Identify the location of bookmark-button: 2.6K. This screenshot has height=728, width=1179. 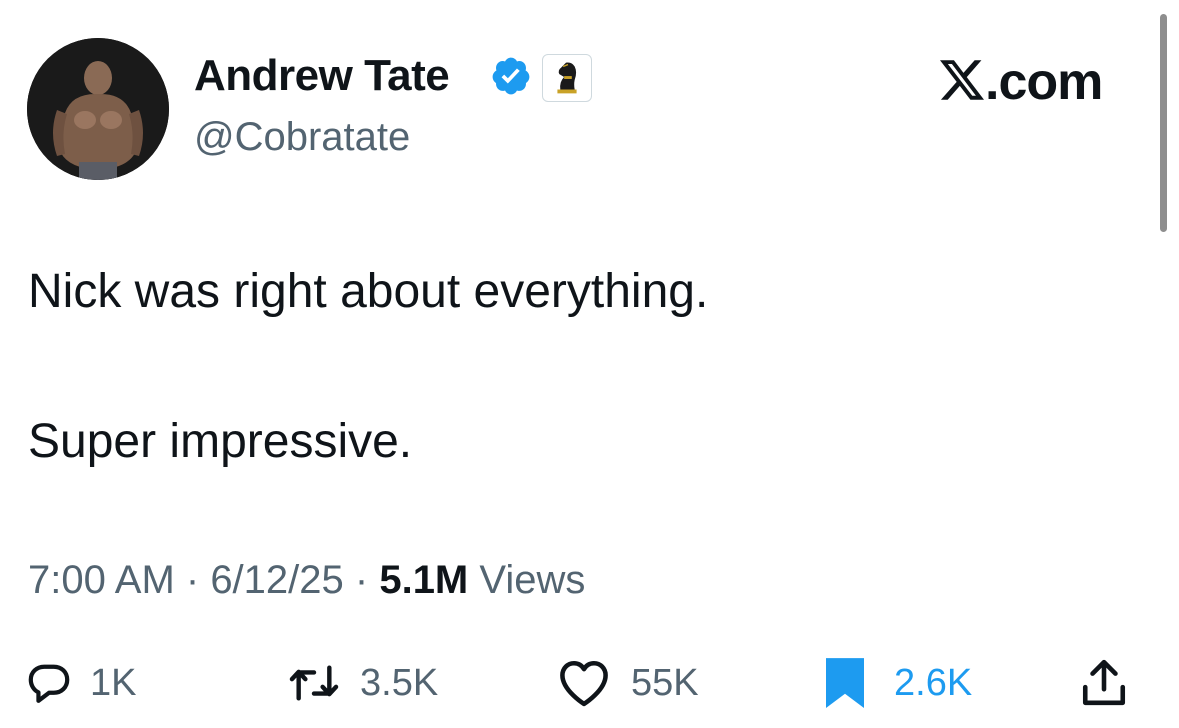
(899, 683).